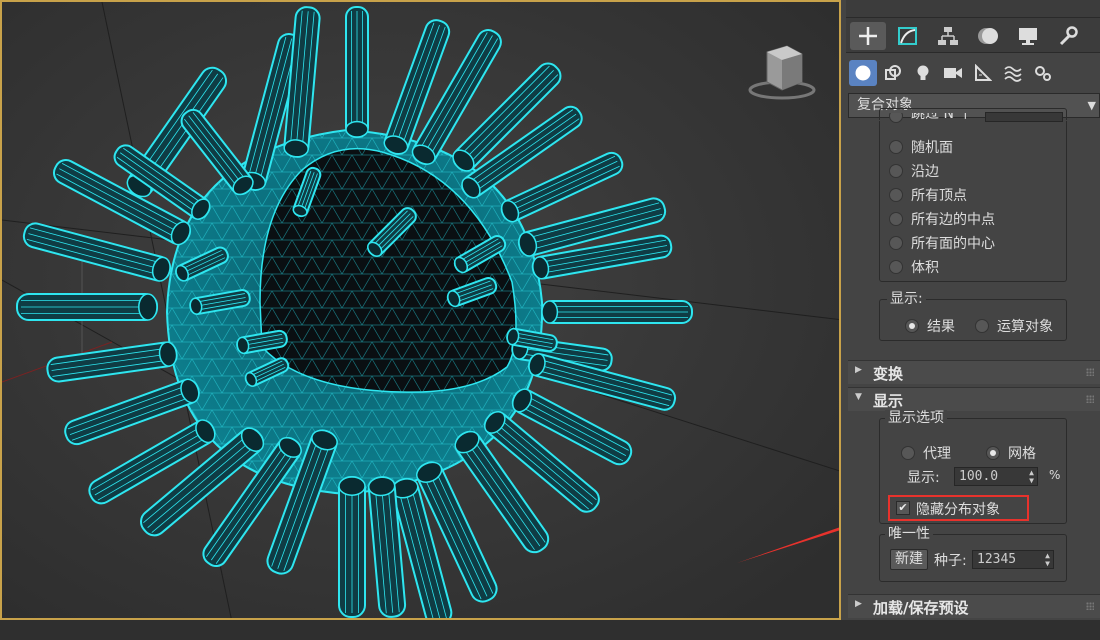 Image resolution: width=1100 pixels, height=640 pixels. I want to click on motion-icon, so click(988, 36).